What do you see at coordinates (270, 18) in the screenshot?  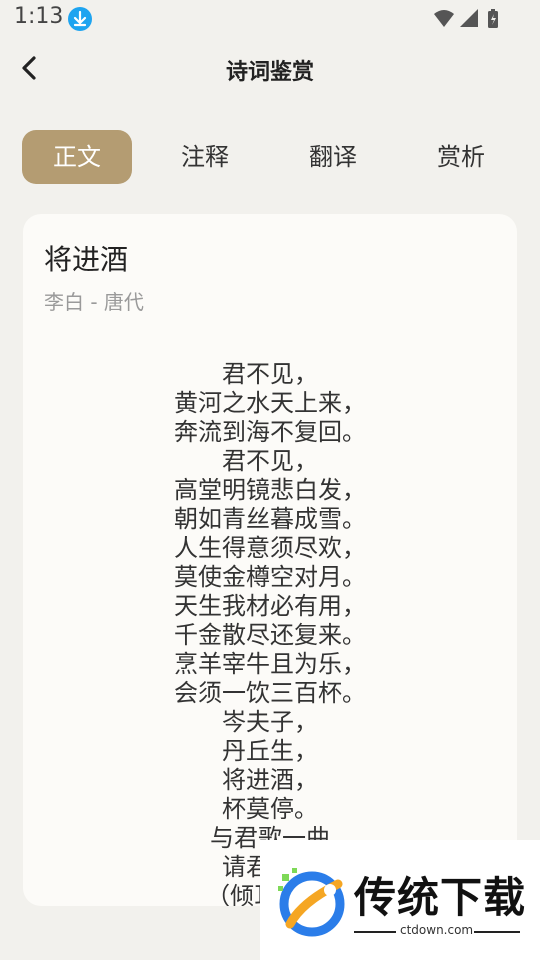 I see `status-bar: 1:13` at bounding box center [270, 18].